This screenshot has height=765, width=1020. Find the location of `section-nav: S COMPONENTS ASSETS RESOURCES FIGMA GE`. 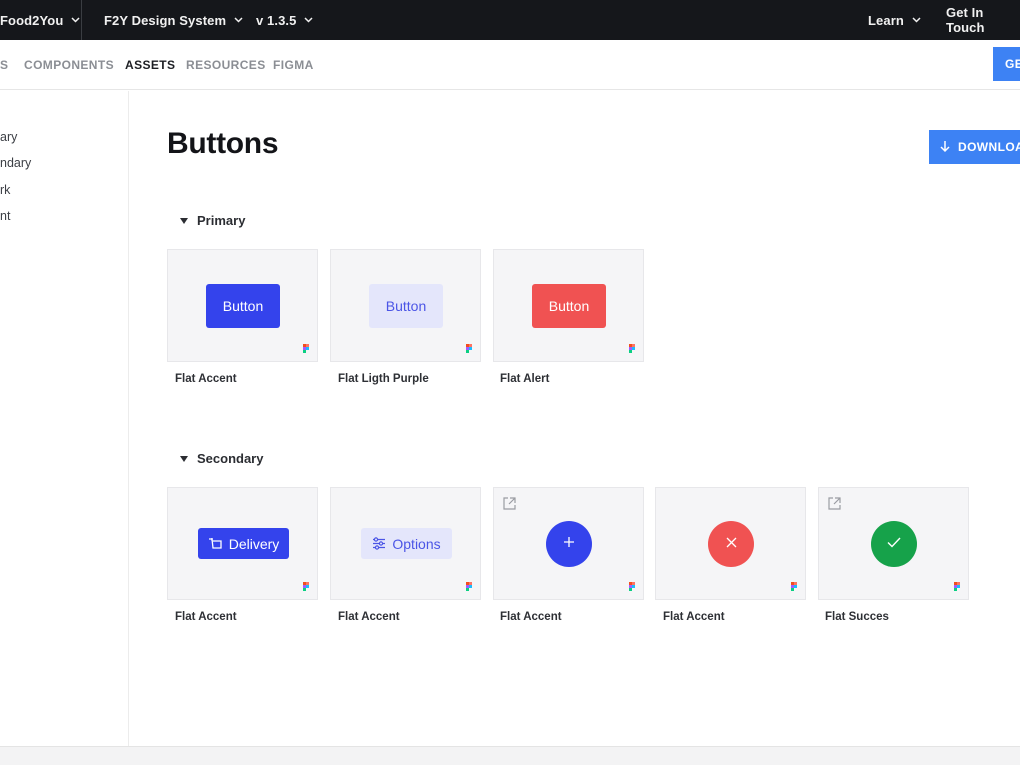

section-nav: S COMPONENTS ASSETS RESOURCES FIGMA GE is located at coordinates (510, 65).